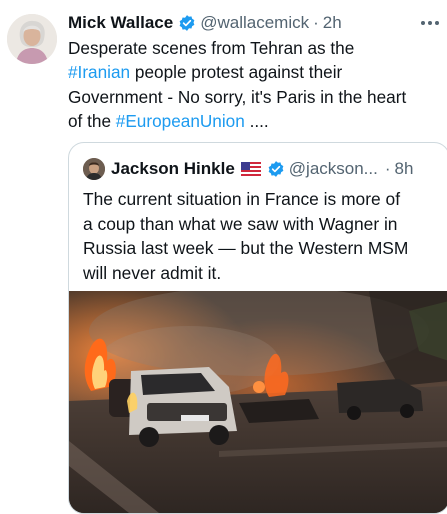  Describe the element at coordinates (187, 23) in the screenshot. I see `verified-badge-icon` at that location.